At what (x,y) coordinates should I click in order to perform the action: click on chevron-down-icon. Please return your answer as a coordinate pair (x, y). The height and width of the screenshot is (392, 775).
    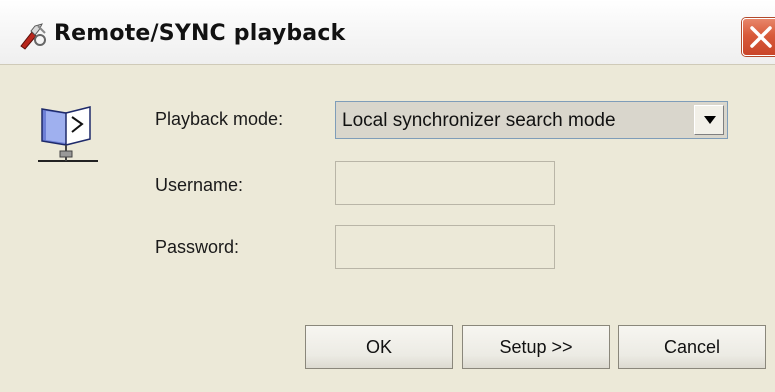
    Looking at the image, I should click on (710, 120).